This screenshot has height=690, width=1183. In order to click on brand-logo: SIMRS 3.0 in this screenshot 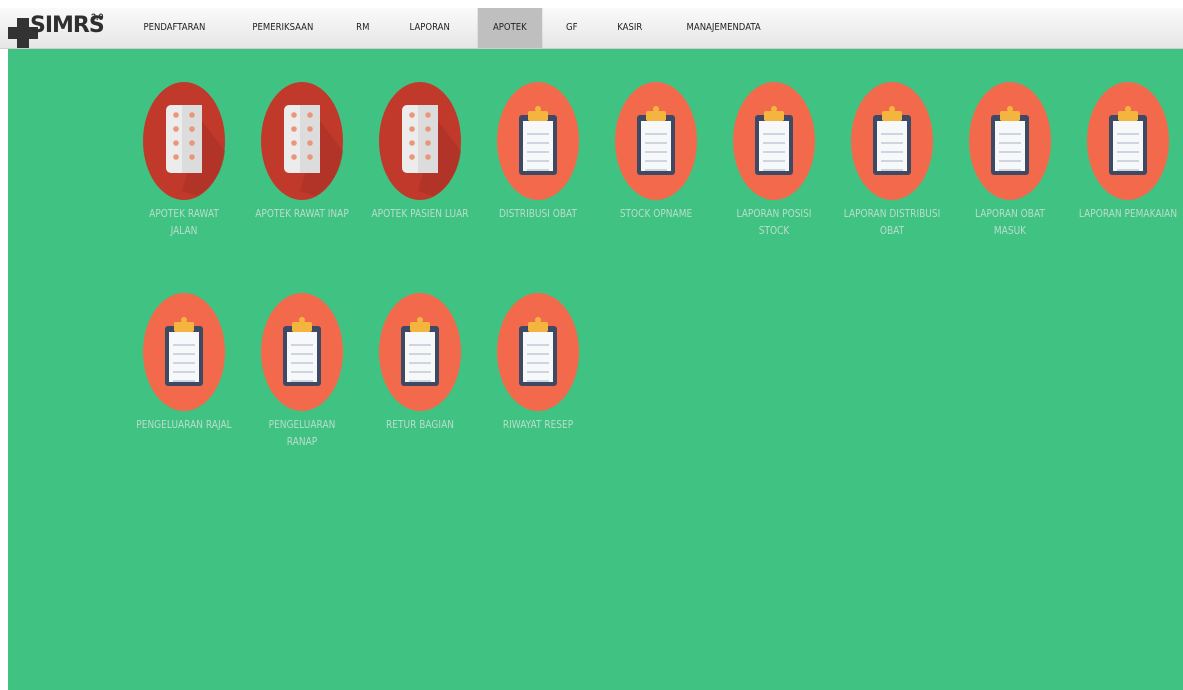, I will do `click(60, 28)`.